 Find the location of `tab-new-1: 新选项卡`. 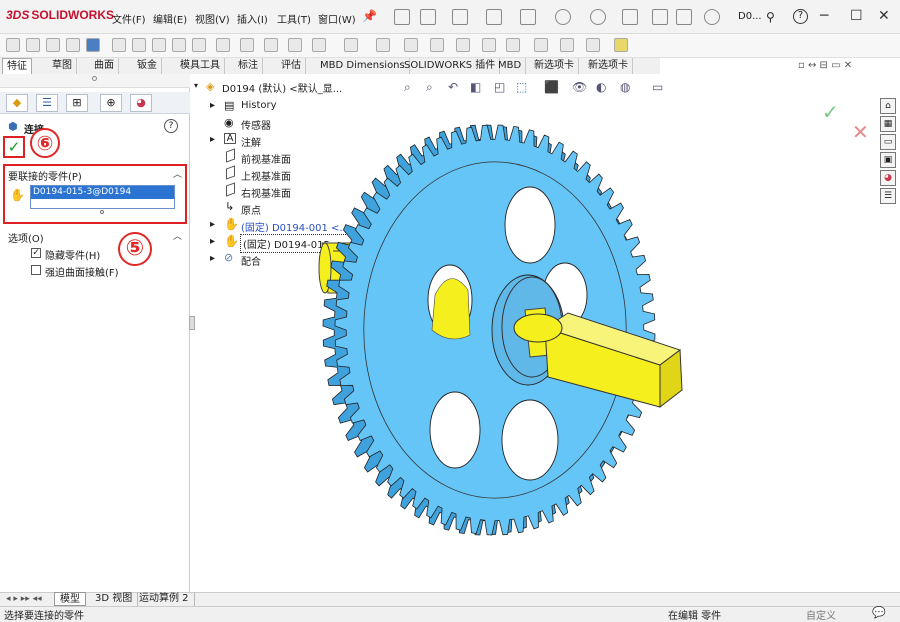

tab-new-1: 新选项卡 is located at coordinates (554, 66).